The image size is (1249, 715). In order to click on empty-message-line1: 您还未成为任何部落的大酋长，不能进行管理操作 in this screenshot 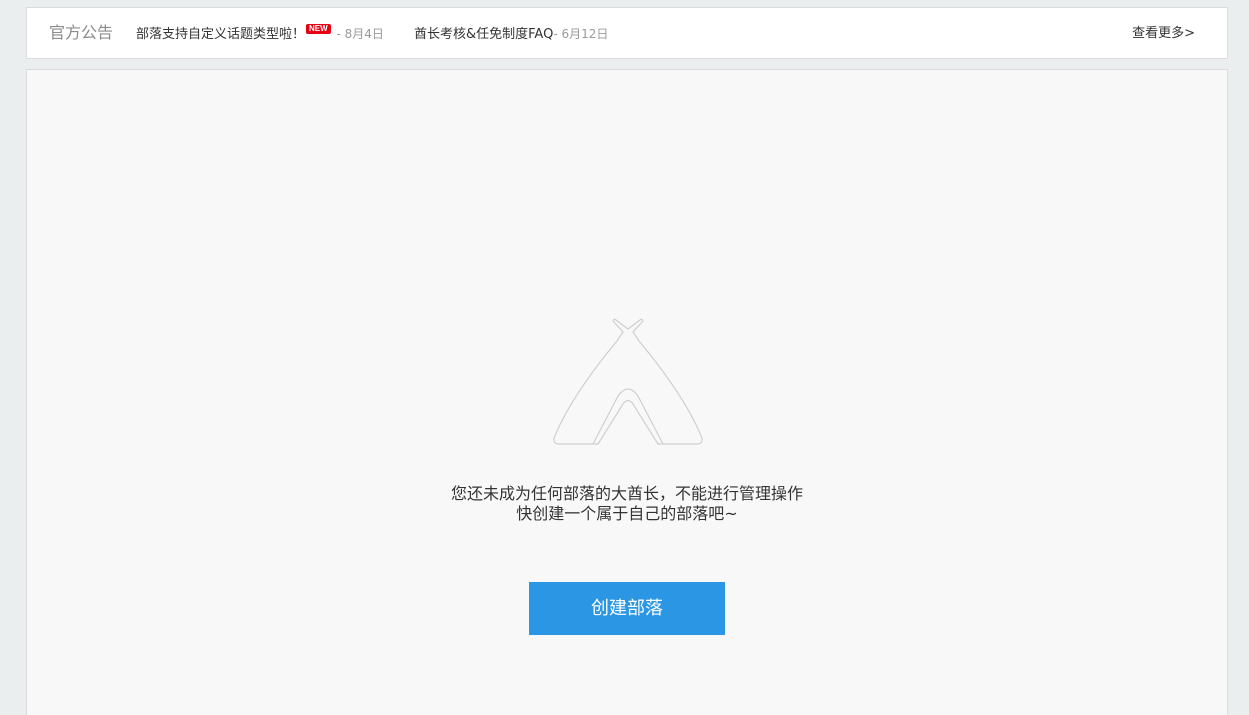, I will do `click(626, 493)`.